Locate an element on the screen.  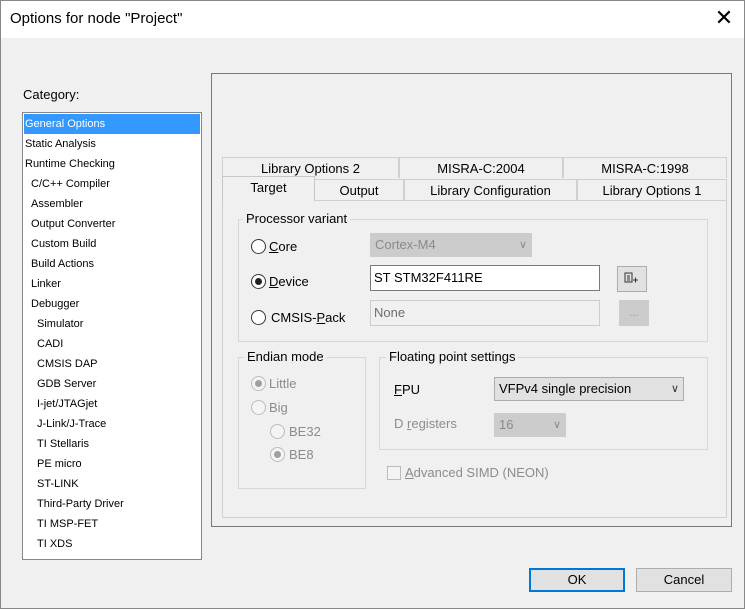
big-endian-label: Big is located at coordinates (278, 407).